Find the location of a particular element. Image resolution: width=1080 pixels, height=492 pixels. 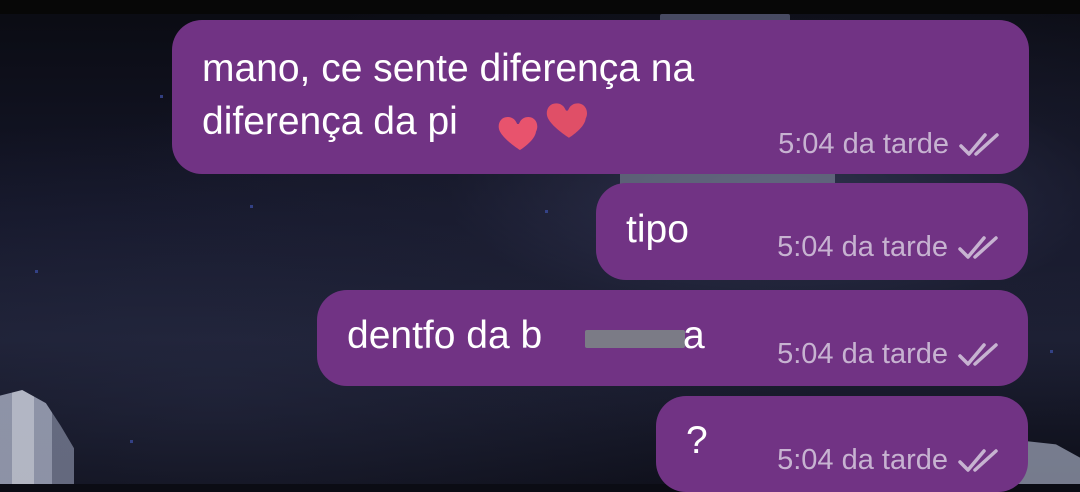

message-bubble-2: tipo 5:04 da tarde is located at coordinates (812, 231).